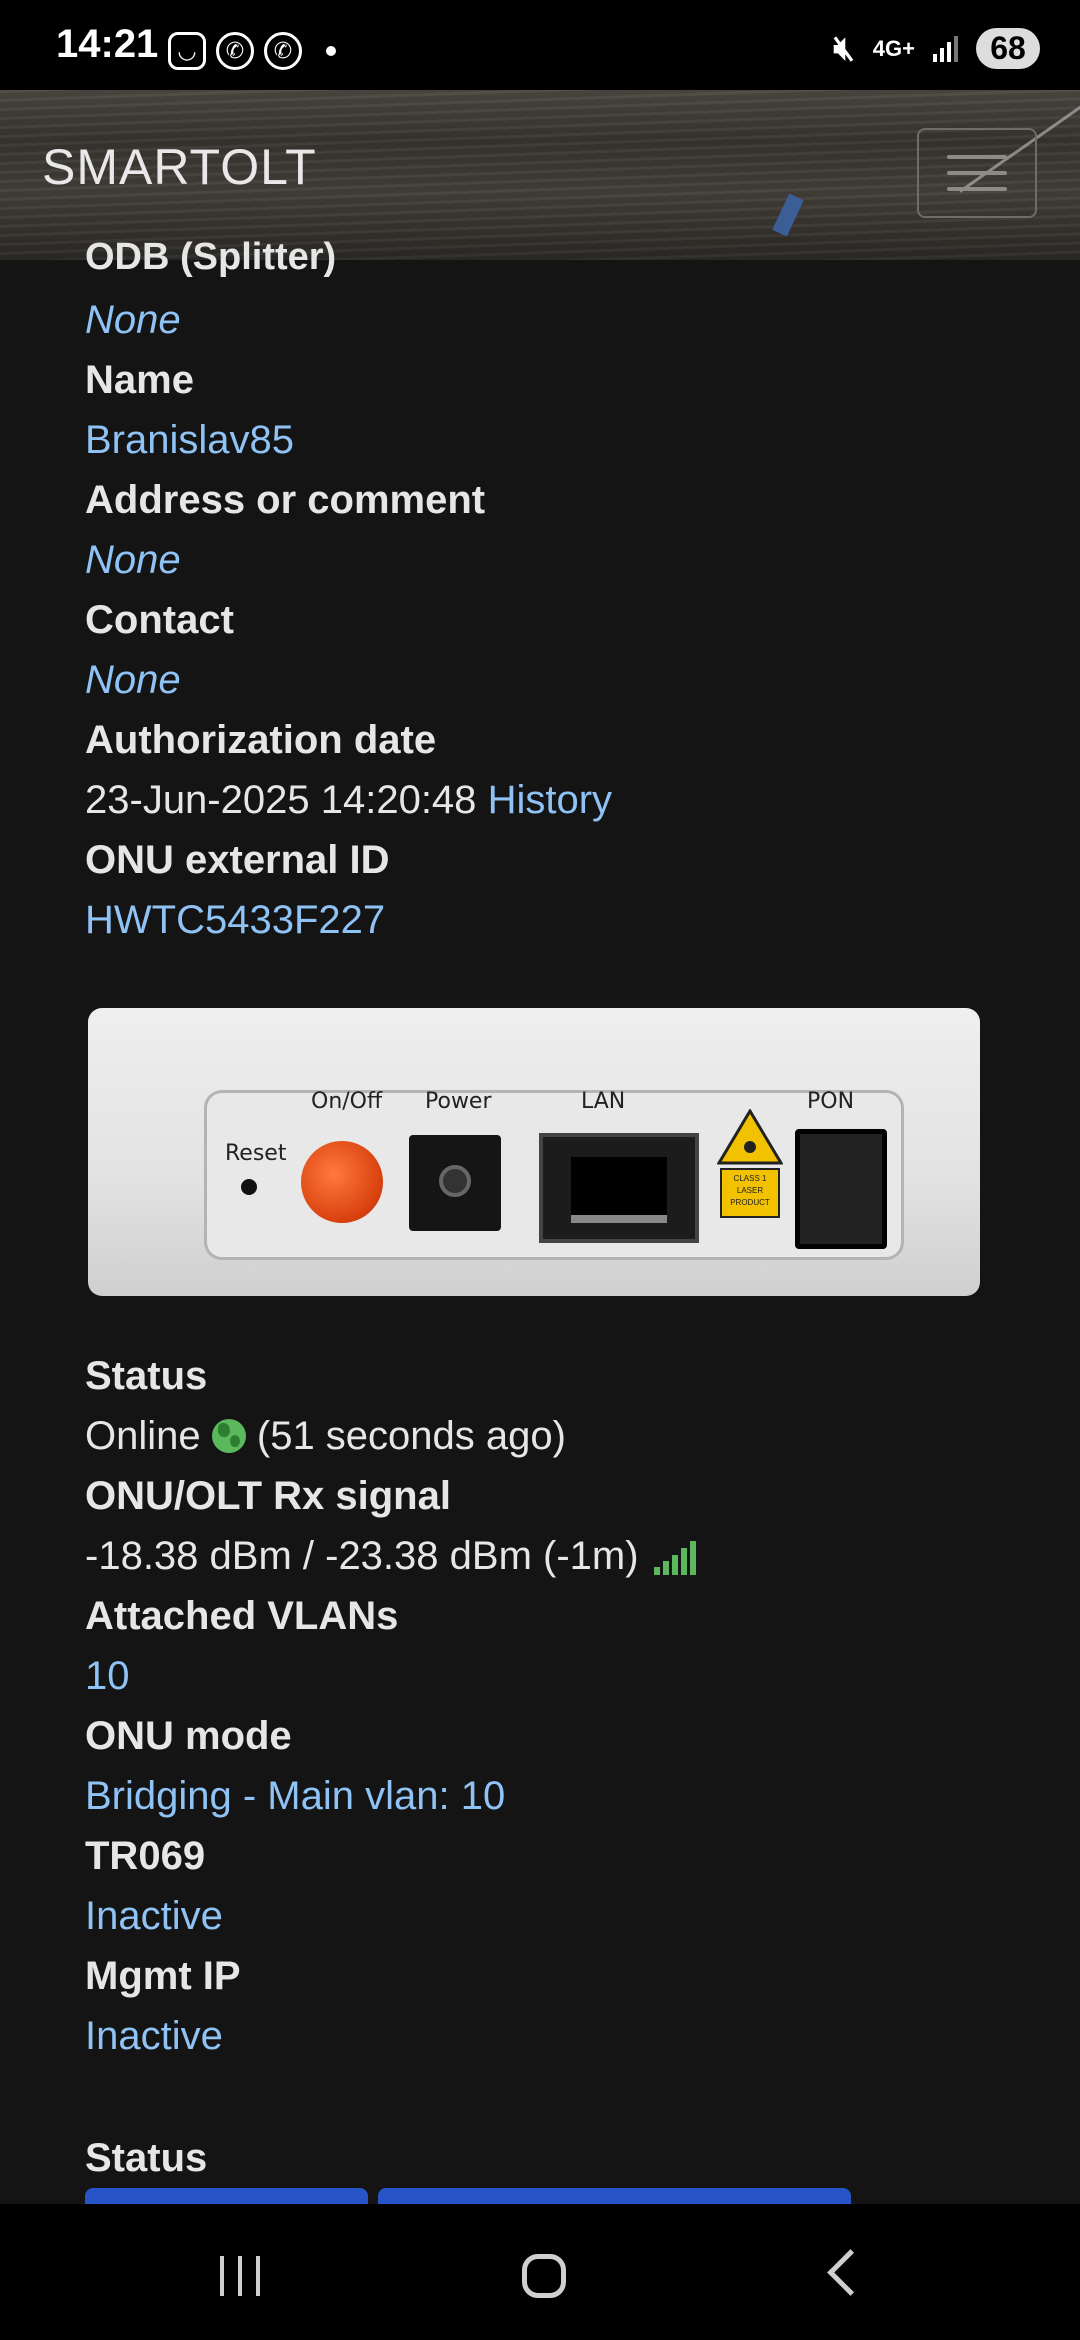 The image size is (1080, 2340). What do you see at coordinates (145, 1856) in the screenshot?
I see `tr069-label: TR069` at bounding box center [145, 1856].